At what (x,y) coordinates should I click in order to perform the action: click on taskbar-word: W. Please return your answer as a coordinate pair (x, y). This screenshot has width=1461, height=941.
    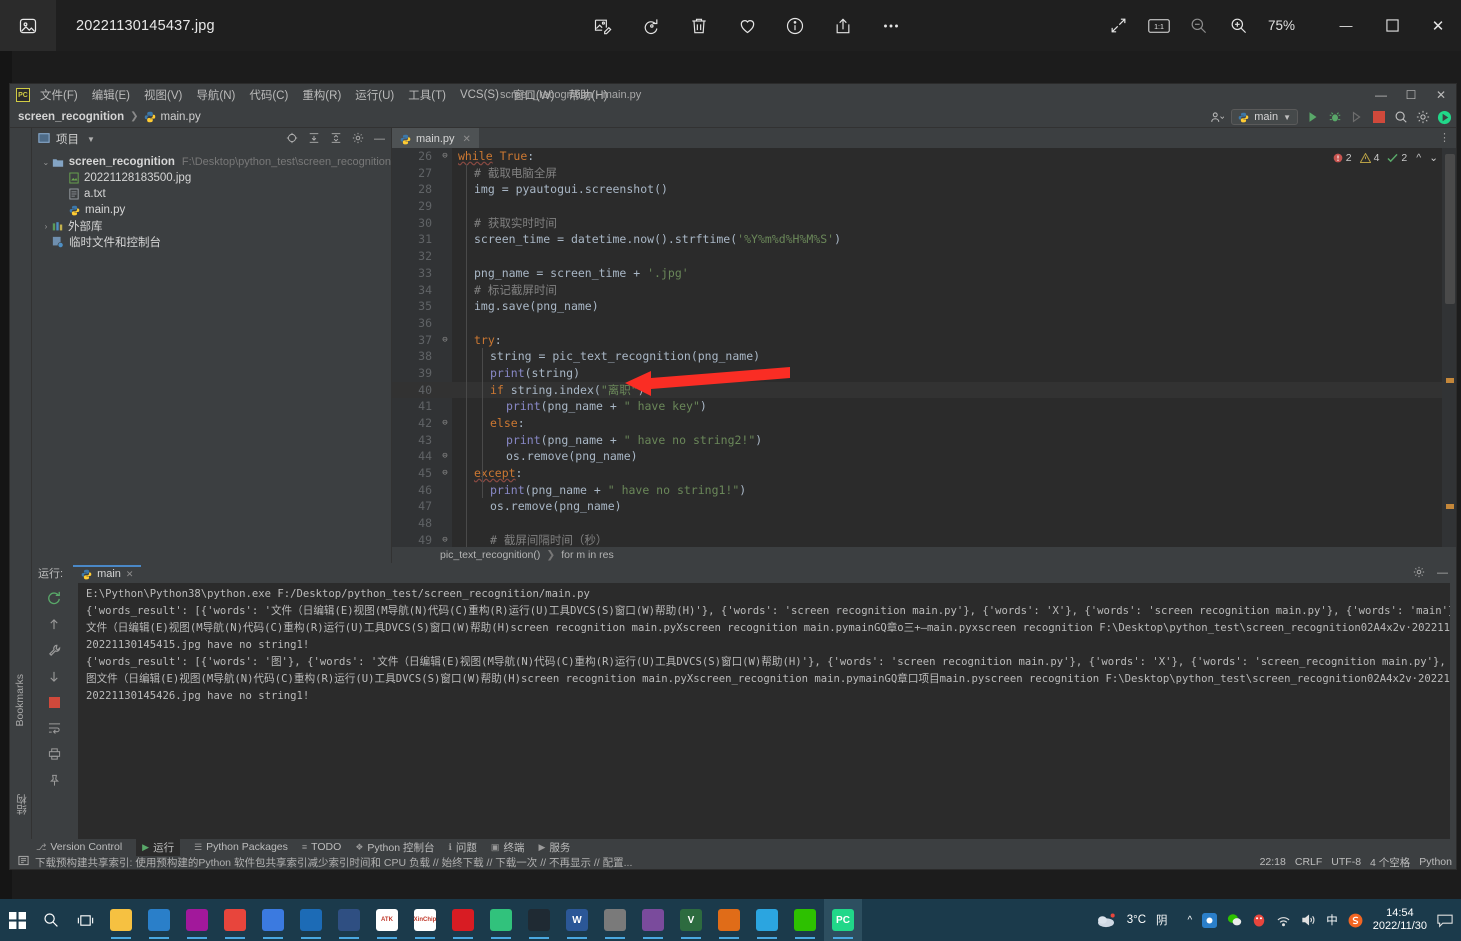
    Looking at the image, I should click on (577, 920).